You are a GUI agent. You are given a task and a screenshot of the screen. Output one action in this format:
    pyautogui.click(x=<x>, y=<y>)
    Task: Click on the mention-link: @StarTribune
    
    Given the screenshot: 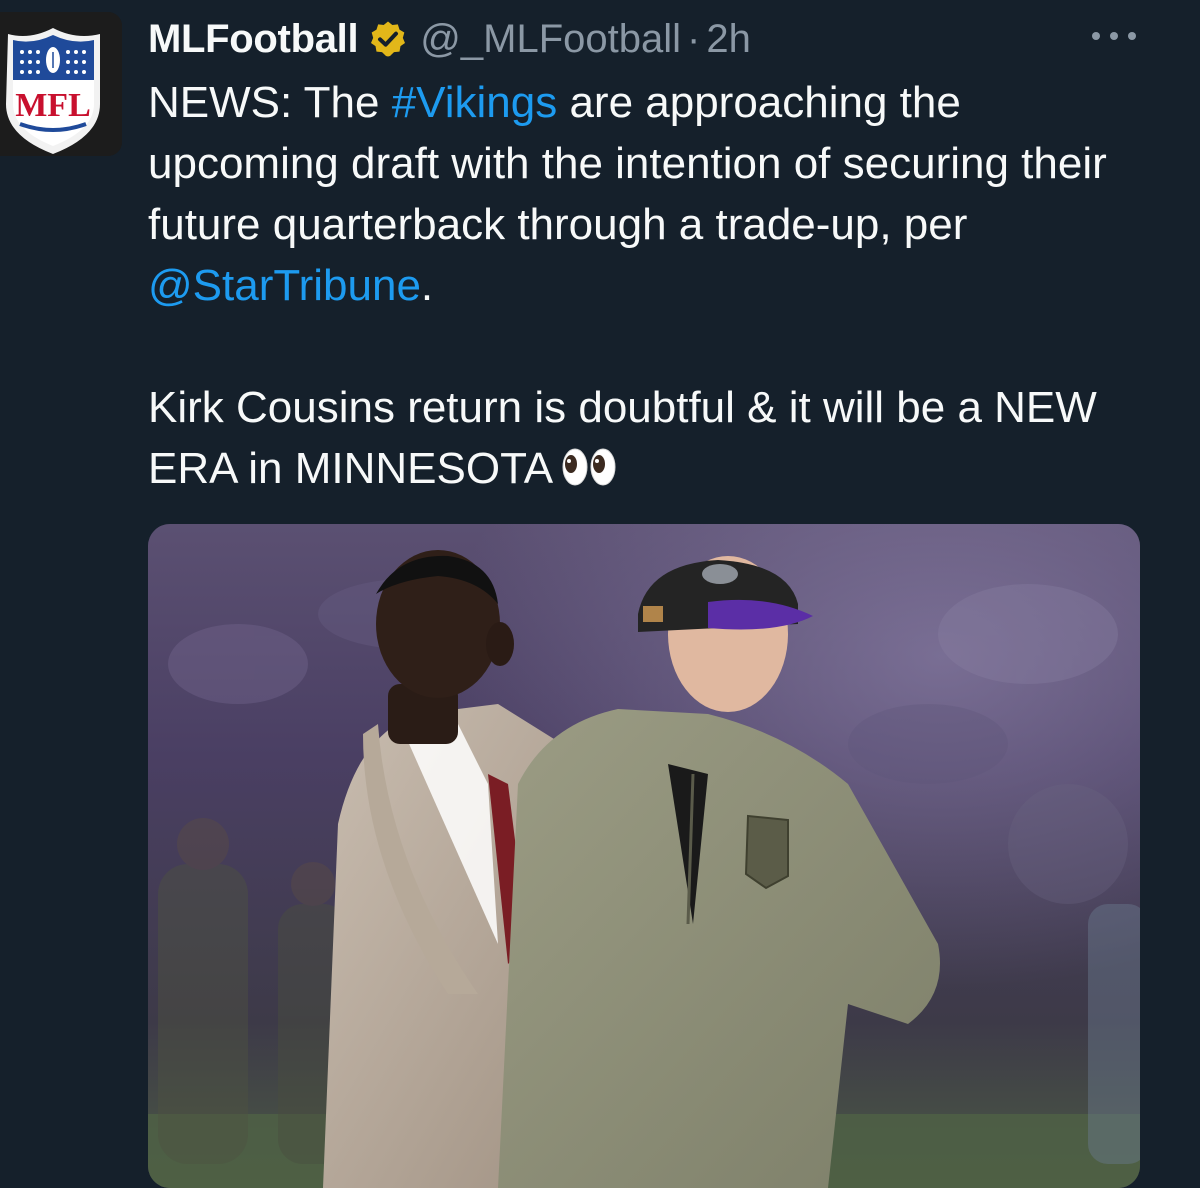 What is the action you would take?
    pyautogui.click(x=284, y=285)
    